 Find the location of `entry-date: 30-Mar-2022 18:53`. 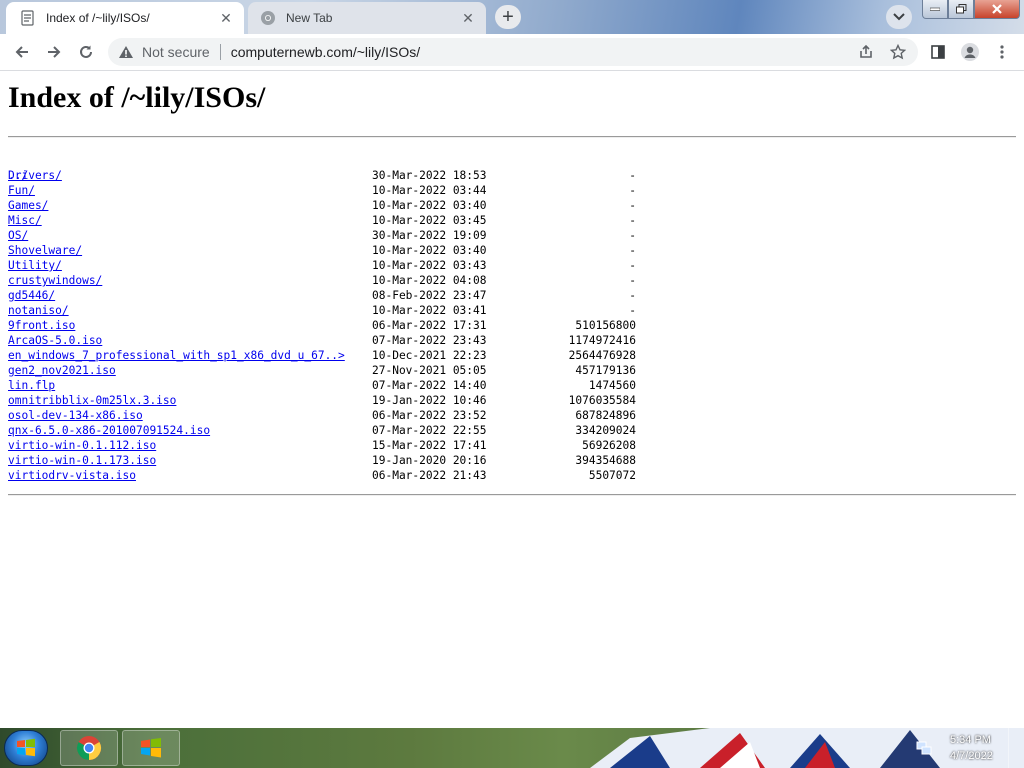

entry-date: 30-Mar-2022 18:53 is located at coordinates (429, 175).